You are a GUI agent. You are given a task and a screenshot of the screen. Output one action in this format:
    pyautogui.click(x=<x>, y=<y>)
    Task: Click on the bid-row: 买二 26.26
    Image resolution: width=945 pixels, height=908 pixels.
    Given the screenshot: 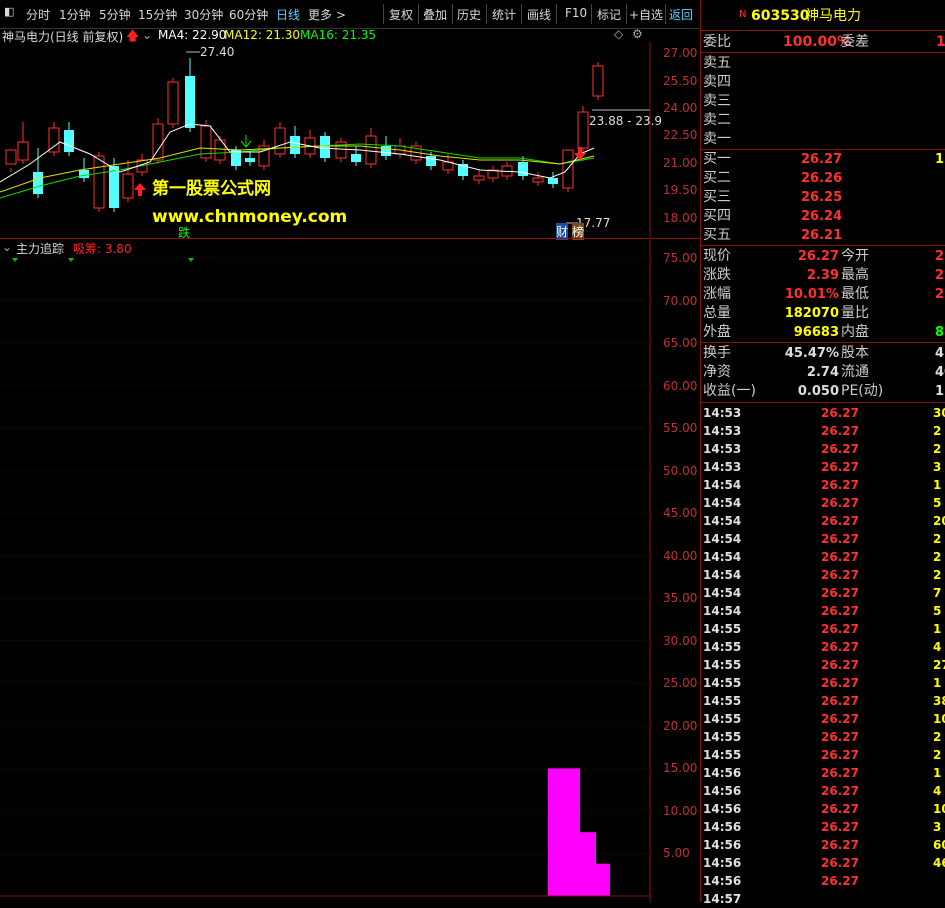 What is the action you would take?
    pyautogui.click(x=823, y=178)
    